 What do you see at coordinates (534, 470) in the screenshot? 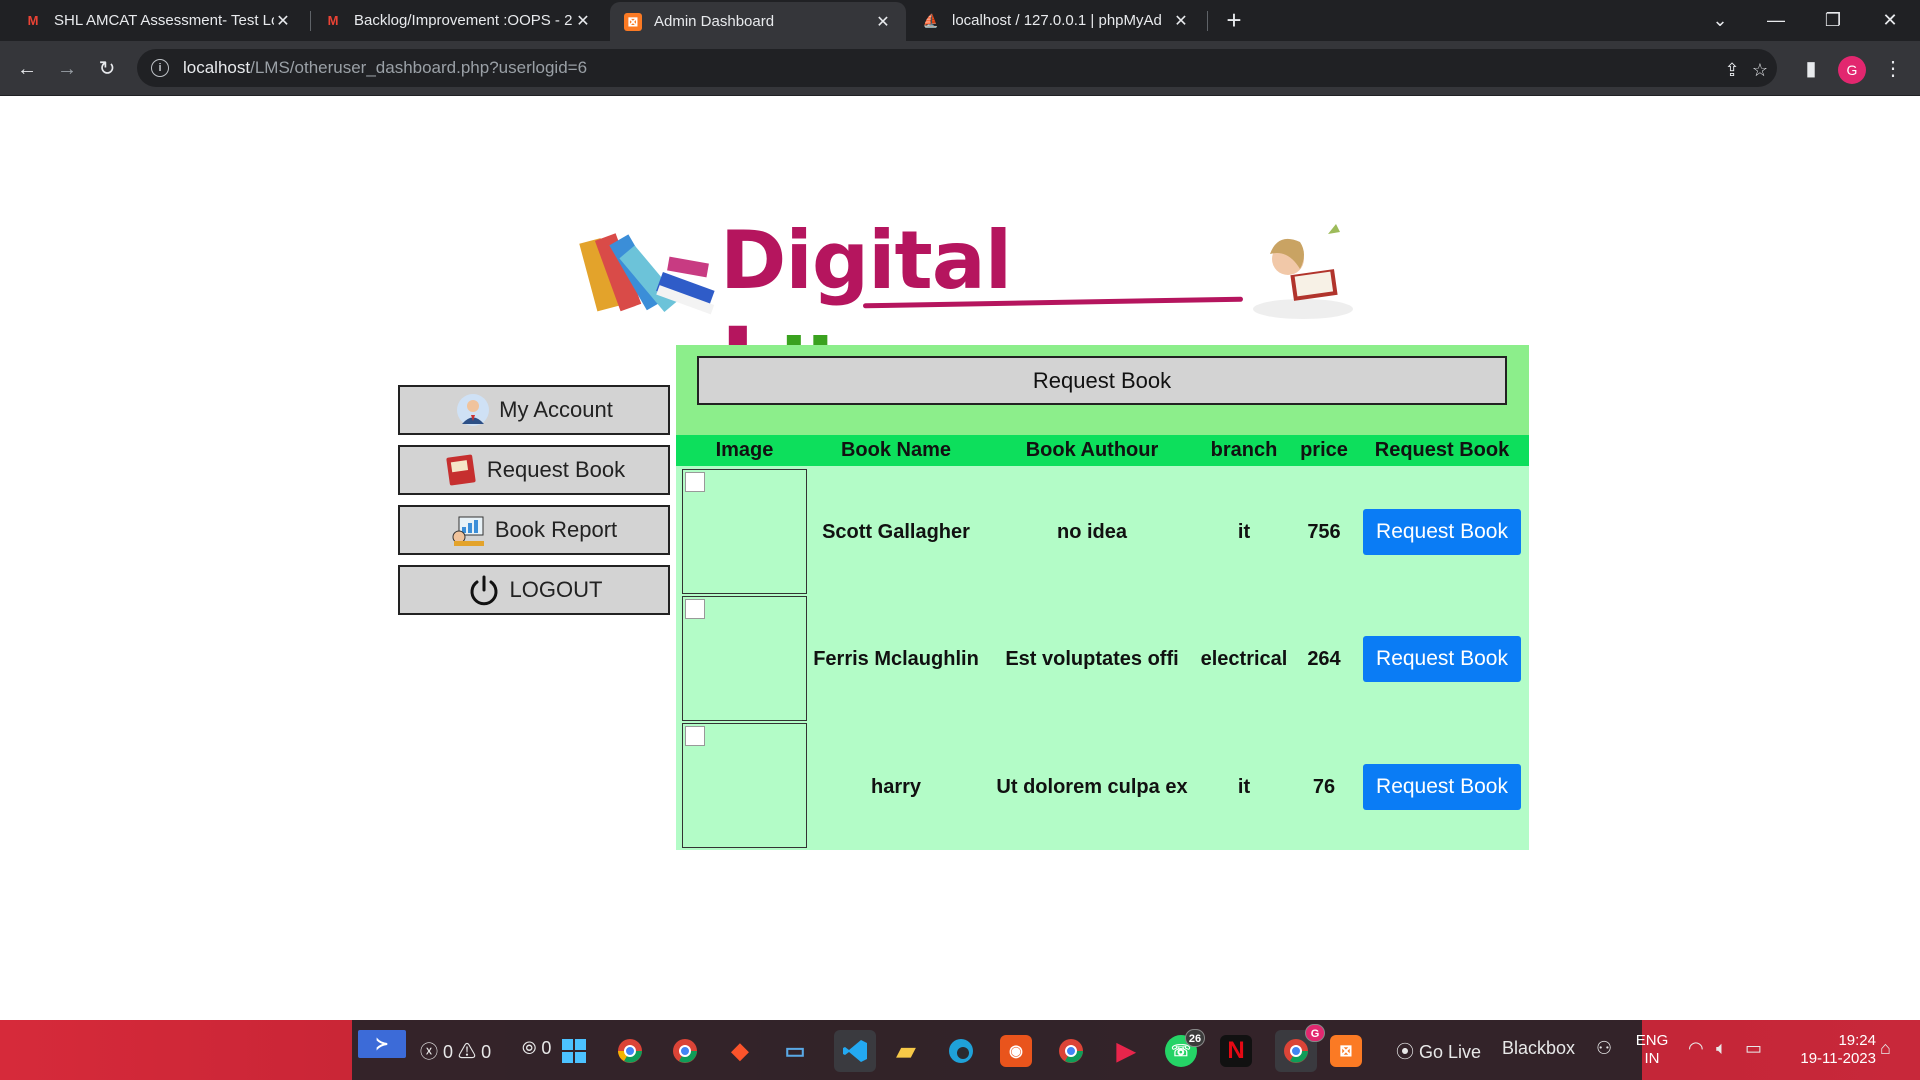
I see `request-book-button: Request Book` at bounding box center [534, 470].